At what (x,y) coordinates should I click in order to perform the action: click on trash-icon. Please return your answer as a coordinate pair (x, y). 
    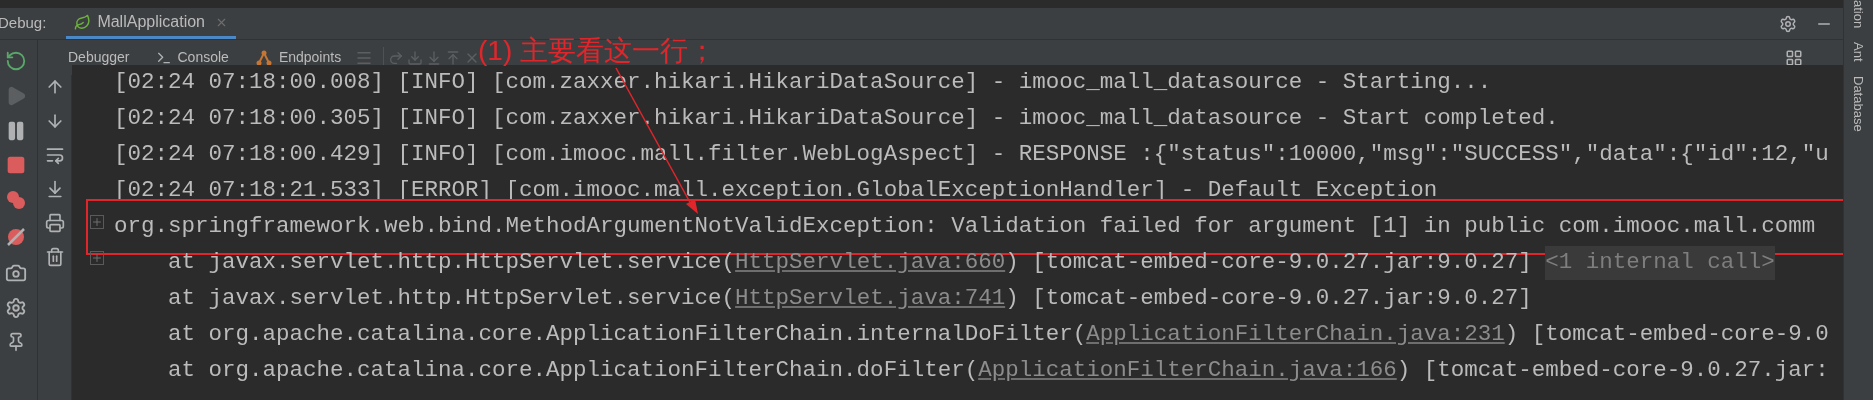
    Looking at the image, I should click on (54, 257).